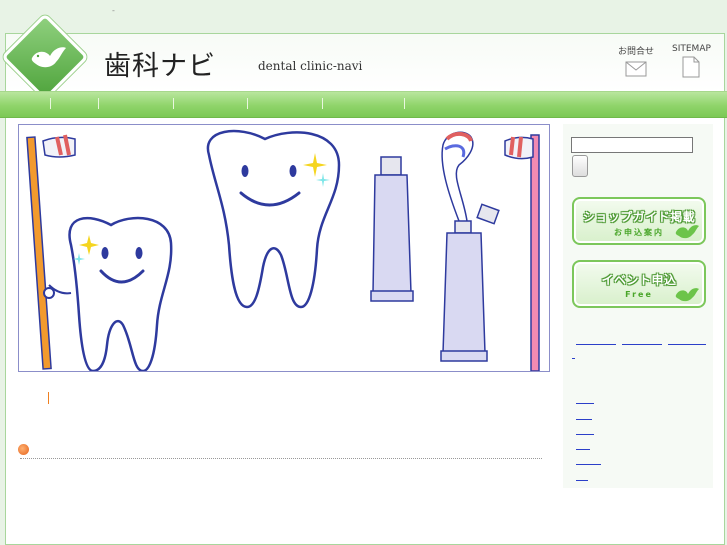 Image resolution: width=727 pixels, height=545 pixels. Describe the element at coordinates (48, 398) in the screenshot. I see `orange-marker` at that location.